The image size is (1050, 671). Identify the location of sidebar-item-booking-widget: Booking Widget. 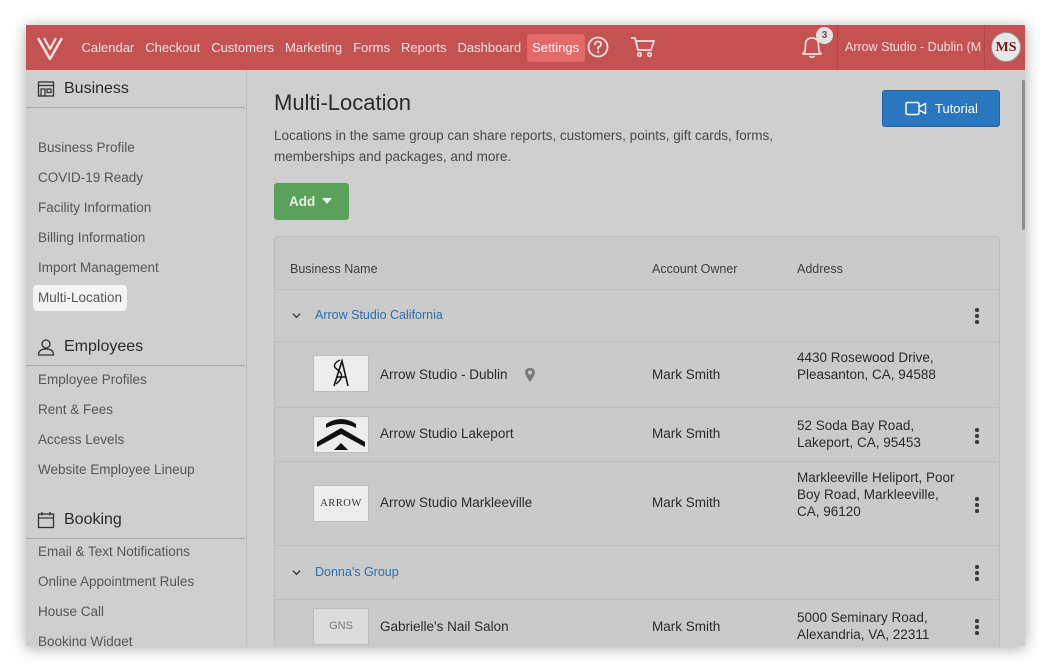
(85, 637).